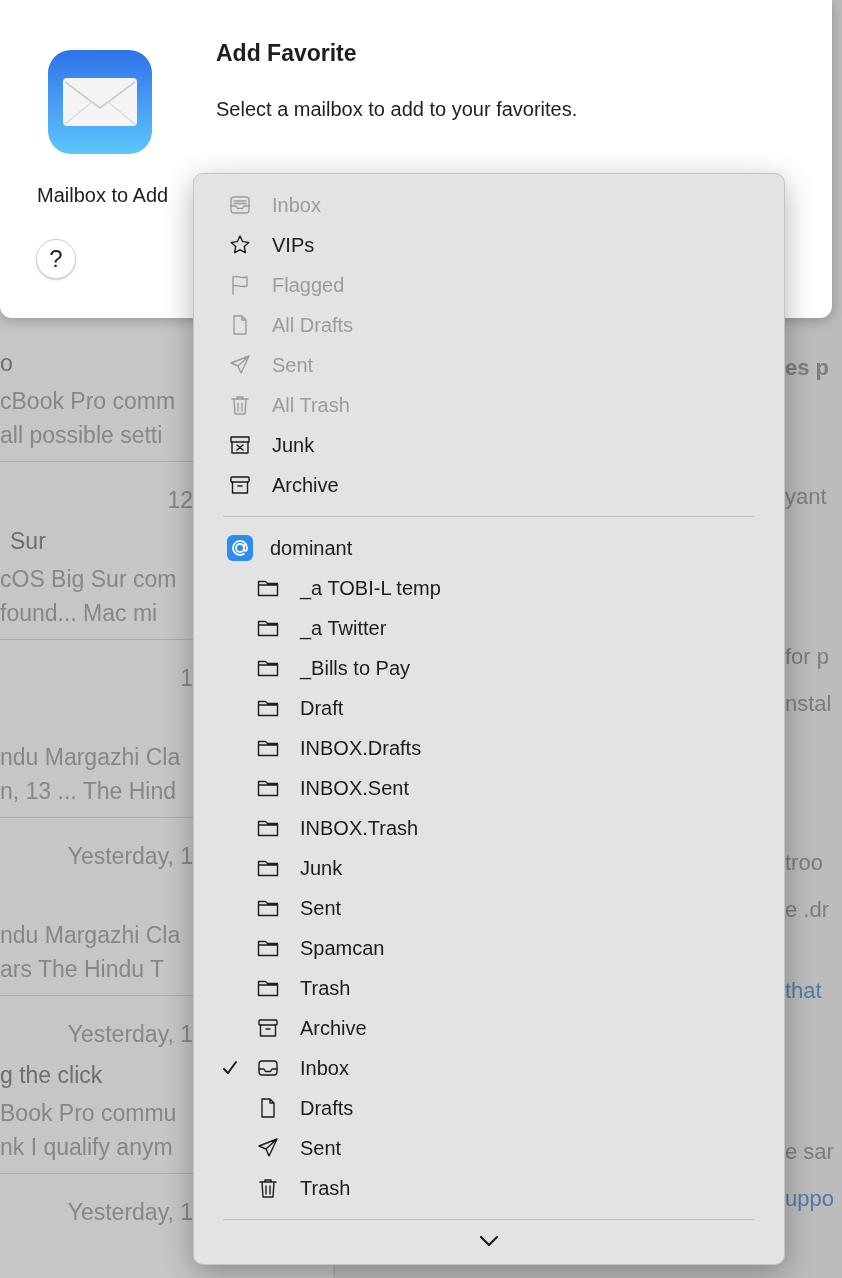  Describe the element at coordinates (240, 548) in the screenshot. I see `at-sign-icon` at that location.